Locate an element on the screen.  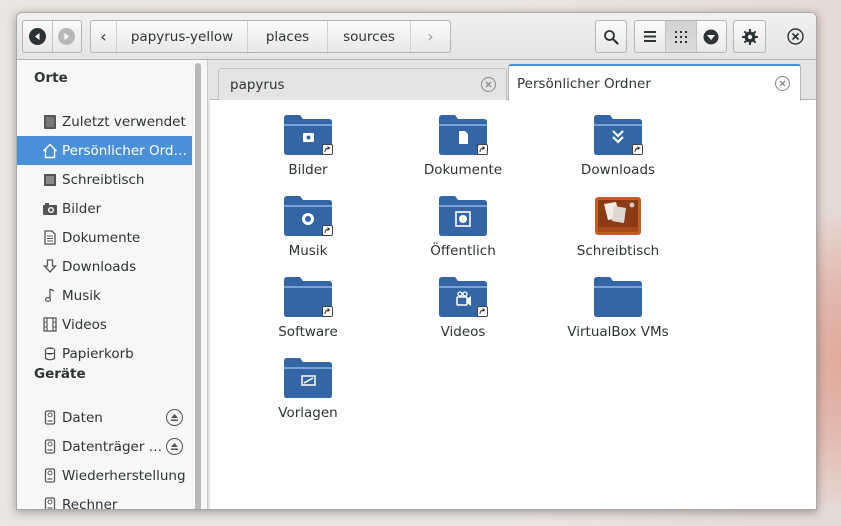
sidebar-item-label: Downloads is located at coordinates (99, 266).